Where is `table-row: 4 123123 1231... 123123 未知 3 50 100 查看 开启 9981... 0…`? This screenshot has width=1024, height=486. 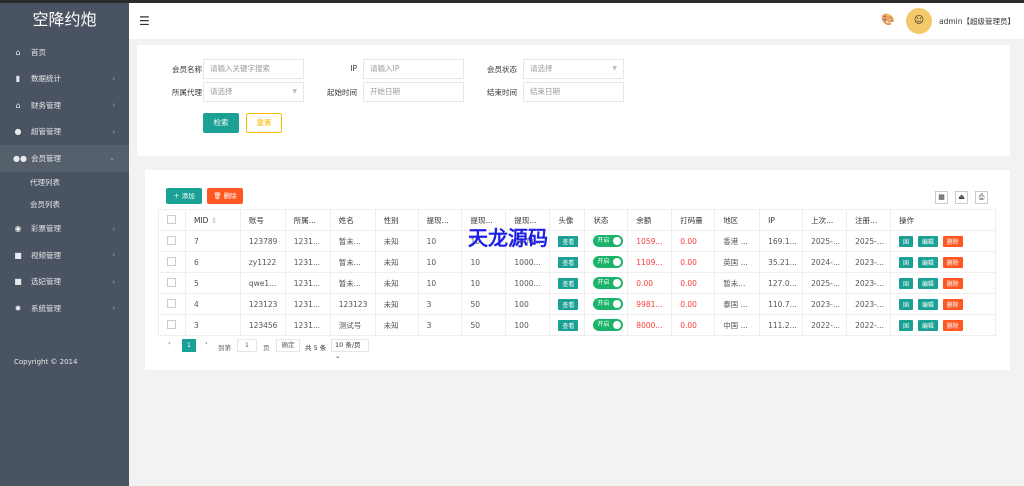
table-row: 4 123123 1231... 123123 未知 3 50 100 查看 开启 9981... 0… is located at coordinates (577, 304).